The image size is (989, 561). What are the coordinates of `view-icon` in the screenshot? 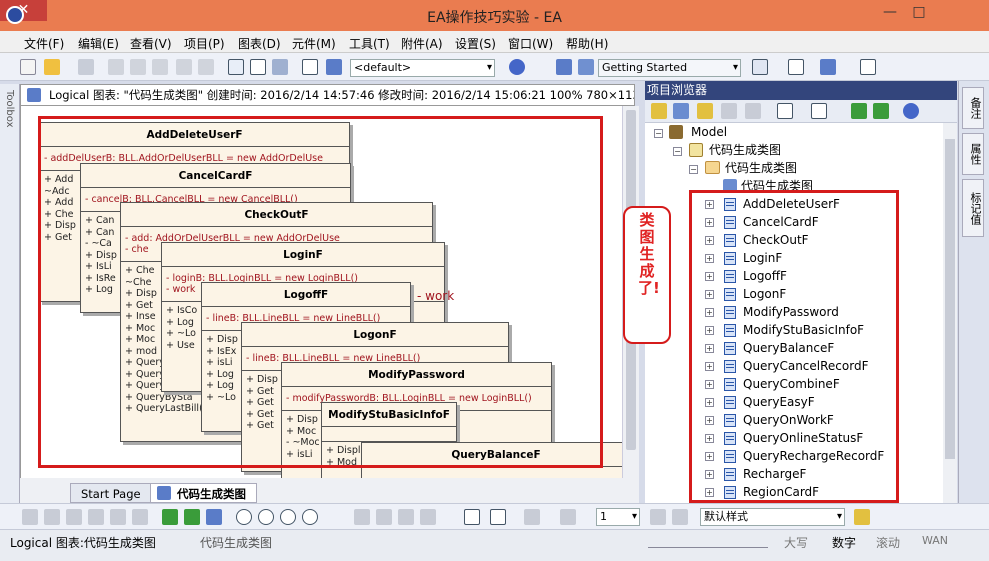 It's located at (696, 150).